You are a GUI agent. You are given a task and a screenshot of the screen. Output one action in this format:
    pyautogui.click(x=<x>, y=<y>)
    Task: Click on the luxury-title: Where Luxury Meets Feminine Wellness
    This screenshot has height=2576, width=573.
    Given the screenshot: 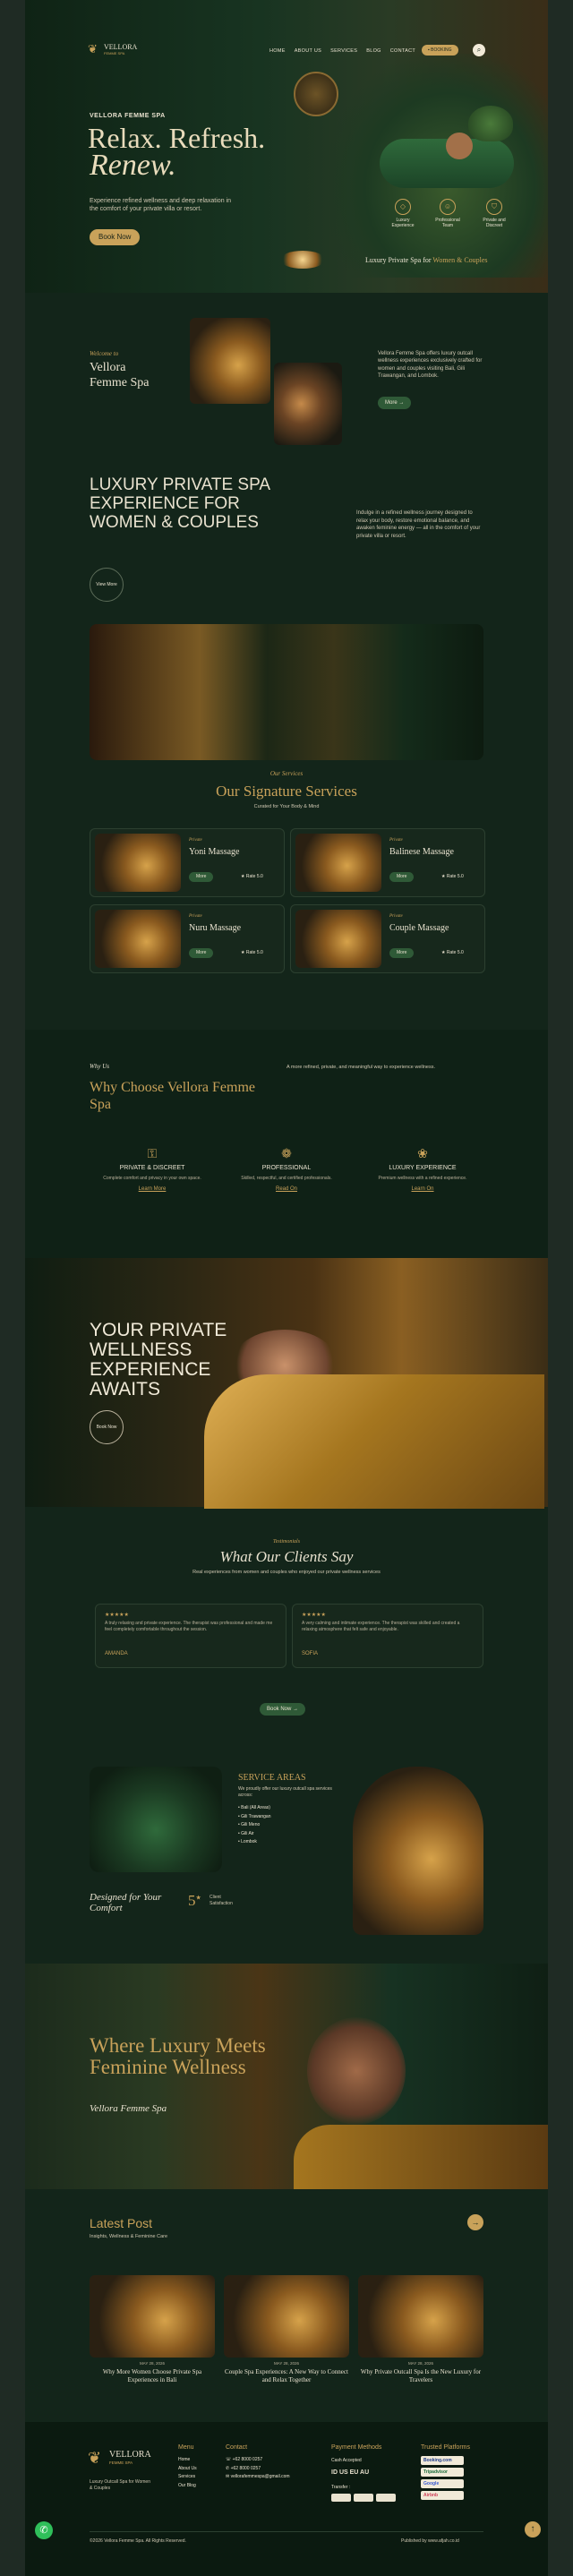 What is the action you would take?
    pyautogui.click(x=178, y=2056)
    